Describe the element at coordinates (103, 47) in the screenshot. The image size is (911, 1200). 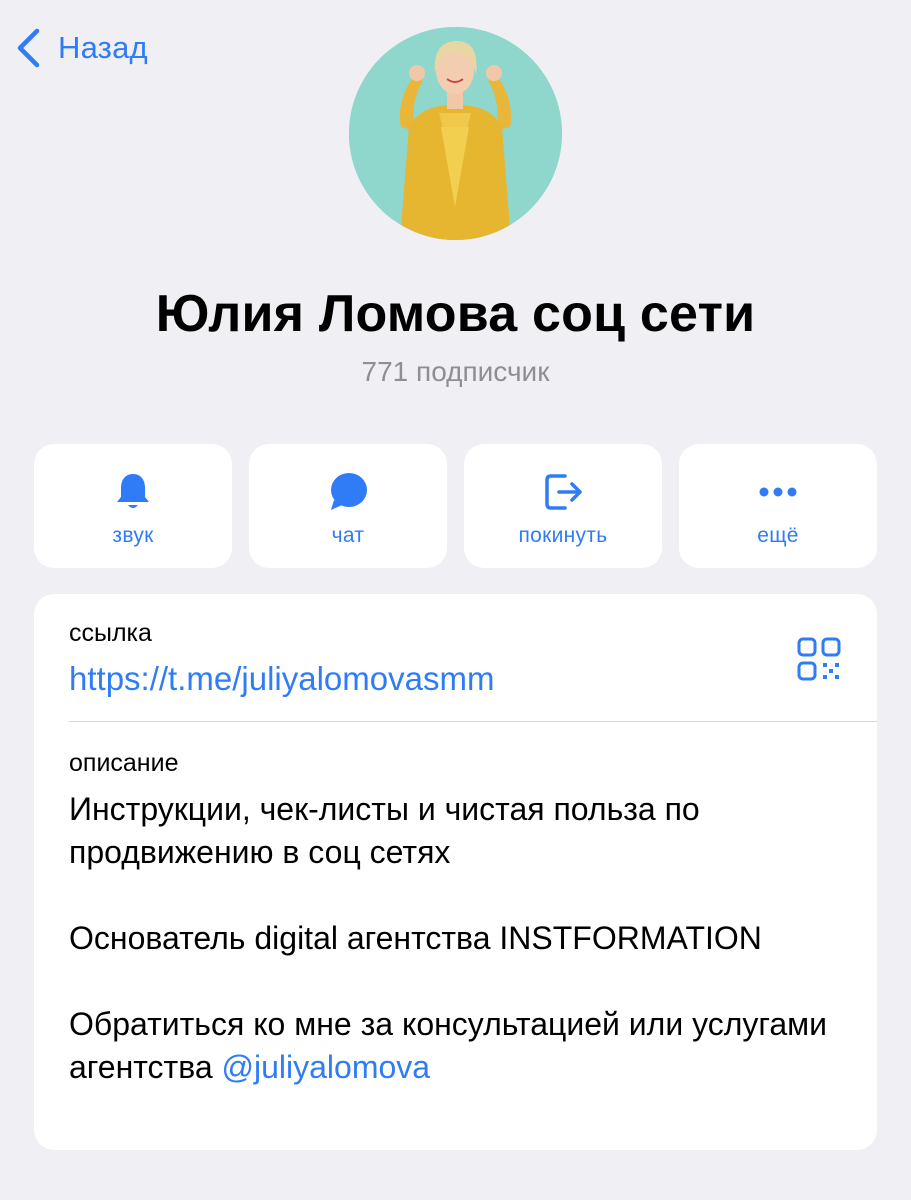
I see `back-label: Назад` at that location.